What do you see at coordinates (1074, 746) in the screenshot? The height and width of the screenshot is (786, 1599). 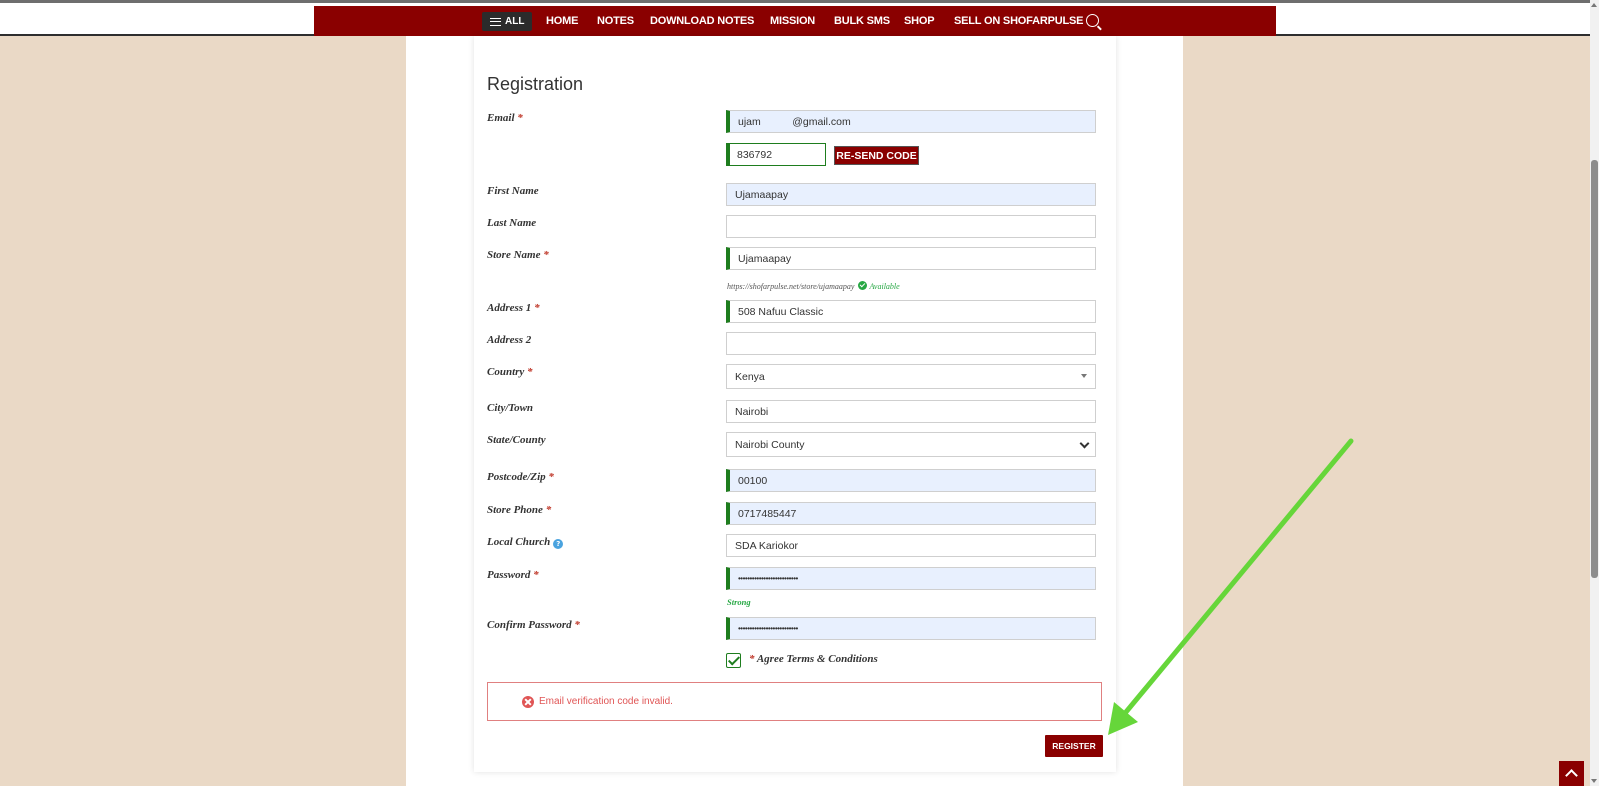 I see `register-button: REGISTER` at bounding box center [1074, 746].